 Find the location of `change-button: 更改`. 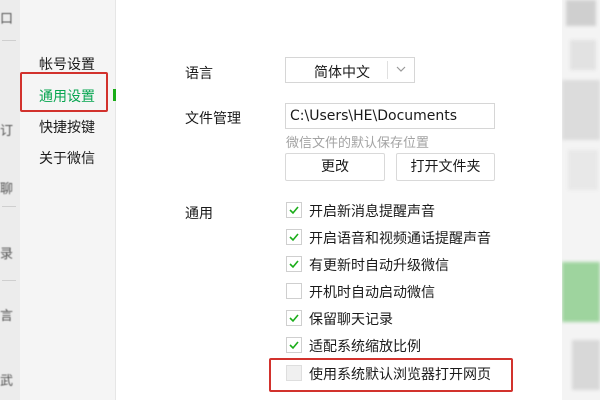

change-button: 更改 is located at coordinates (335, 167).